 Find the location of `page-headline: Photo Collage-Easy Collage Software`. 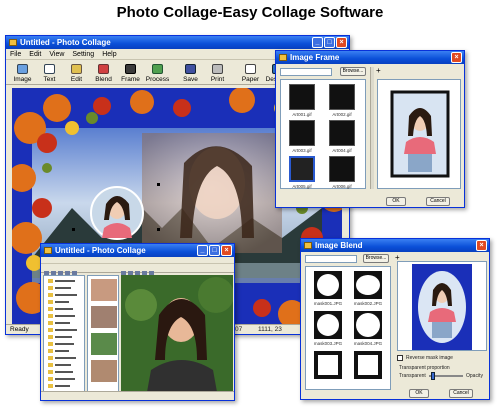

page-headline: Photo Collage-Easy Collage Software is located at coordinates (250, 12).